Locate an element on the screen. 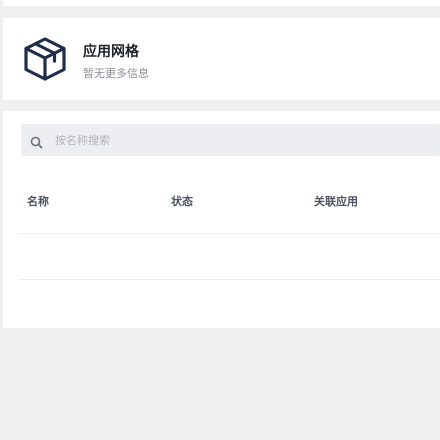 The height and width of the screenshot is (440, 440). column-header-name: 名称 is located at coordinates (38, 201).